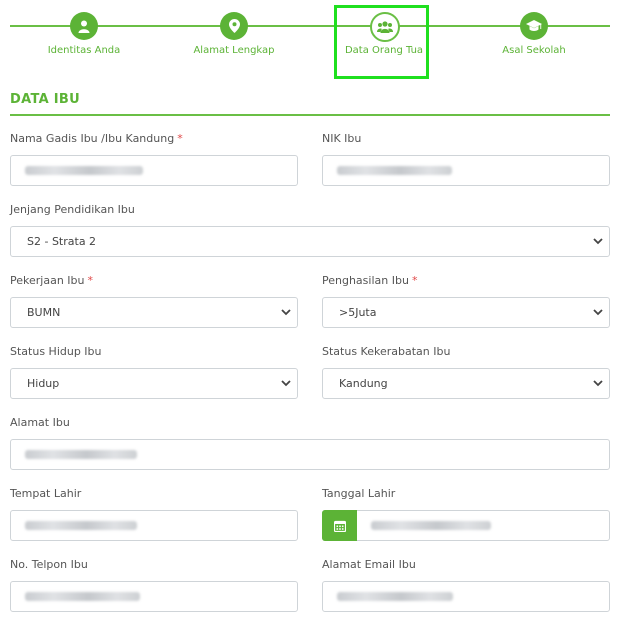 This screenshot has width=617, height=622. What do you see at coordinates (466, 383) in the screenshot?
I see `status-kekerabatan-select: Kandung` at bounding box center [466, 383].